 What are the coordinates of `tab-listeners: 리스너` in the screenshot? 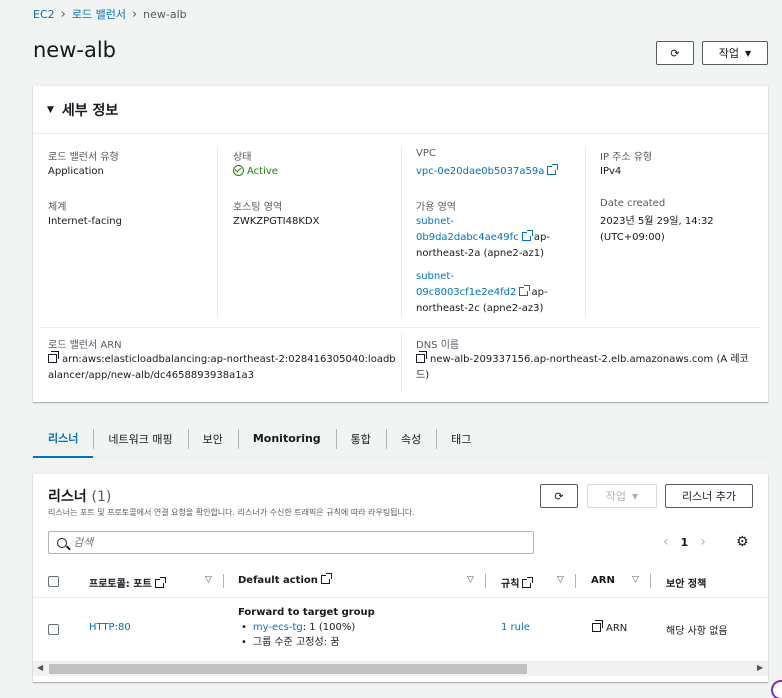 It's located at (63, 439).